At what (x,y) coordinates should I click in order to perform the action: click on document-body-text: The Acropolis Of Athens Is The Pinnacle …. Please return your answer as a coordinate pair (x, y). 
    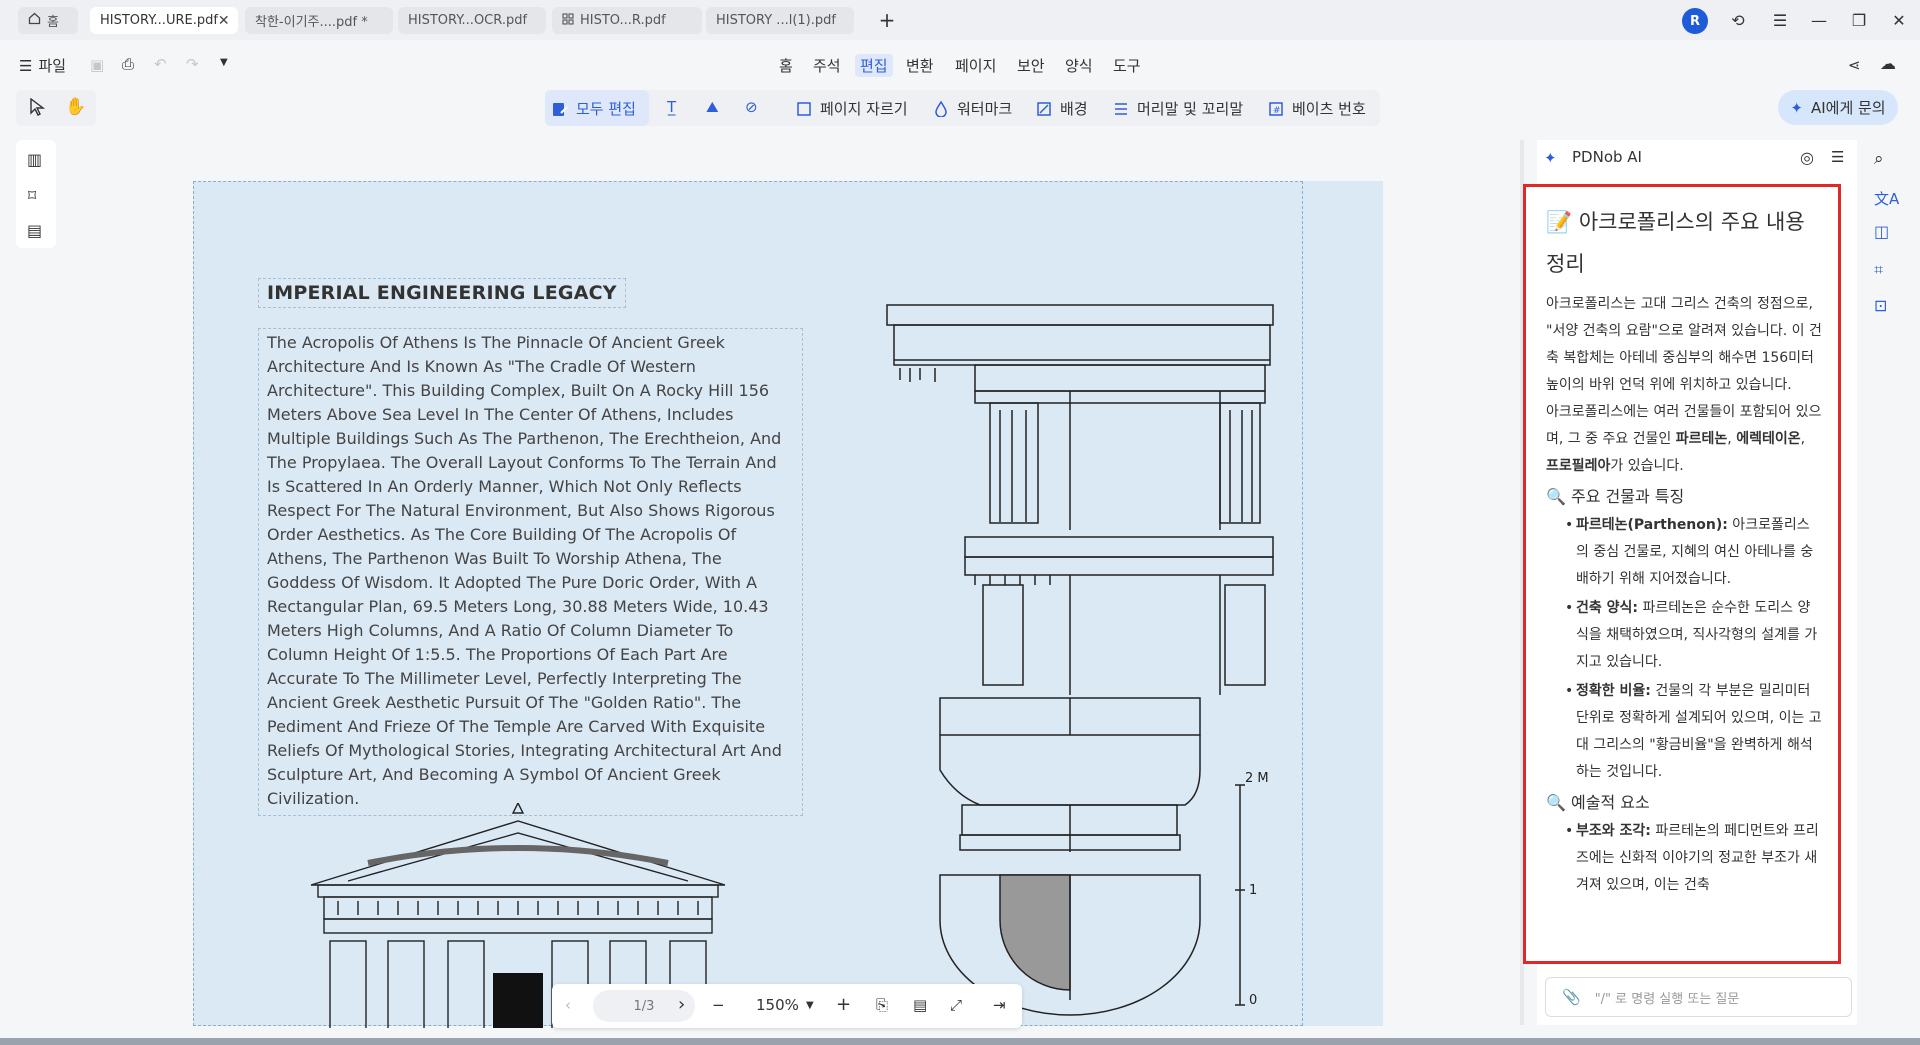
    Looking at the image, I should click on (530, 572).